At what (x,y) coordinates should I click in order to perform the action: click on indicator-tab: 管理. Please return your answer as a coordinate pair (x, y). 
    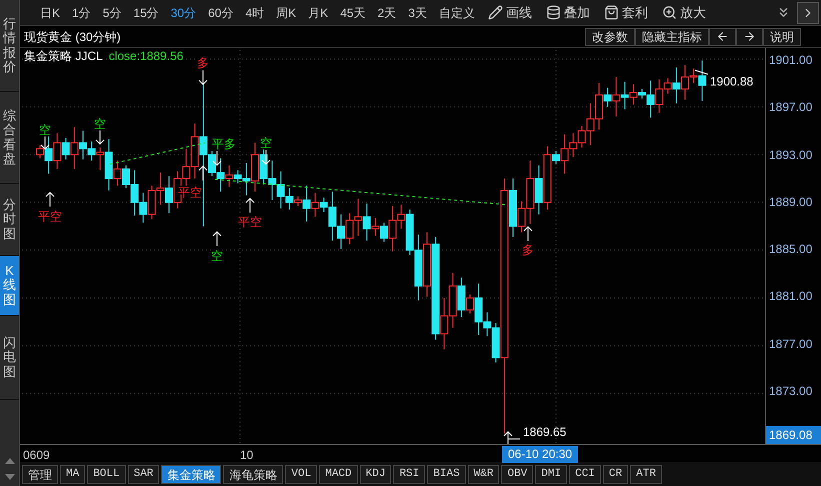
    Looking at the image, I should click on (40, 474).